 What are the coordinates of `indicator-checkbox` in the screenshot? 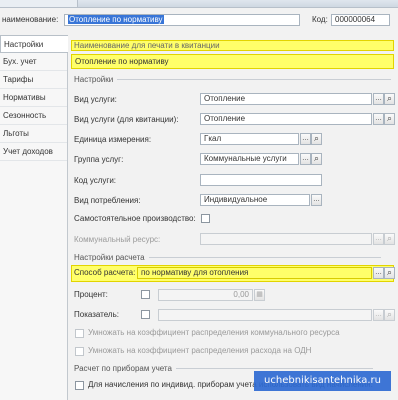 It's located at (145, 314).